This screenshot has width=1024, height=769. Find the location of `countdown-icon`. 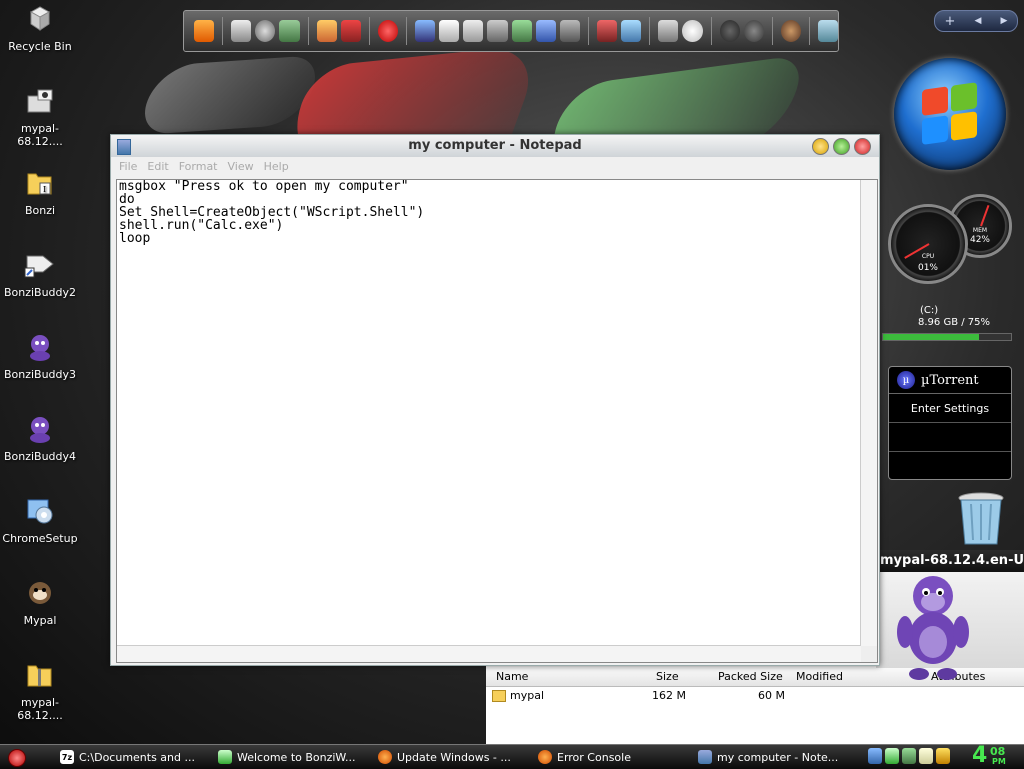

countdown-icon is located at coordinates (241, 31).